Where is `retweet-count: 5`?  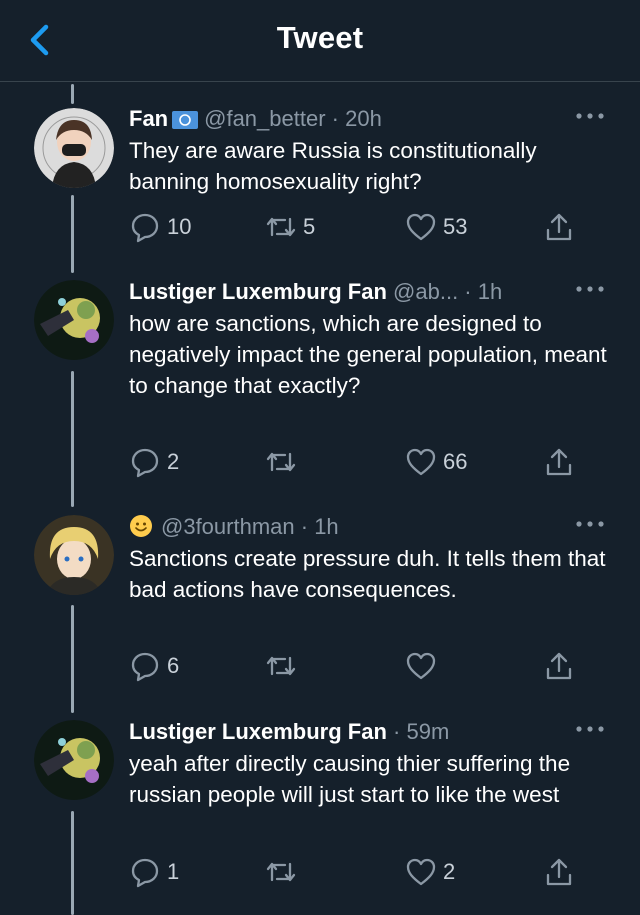
retweet-count: 5 is located at coordinates (309, 226).